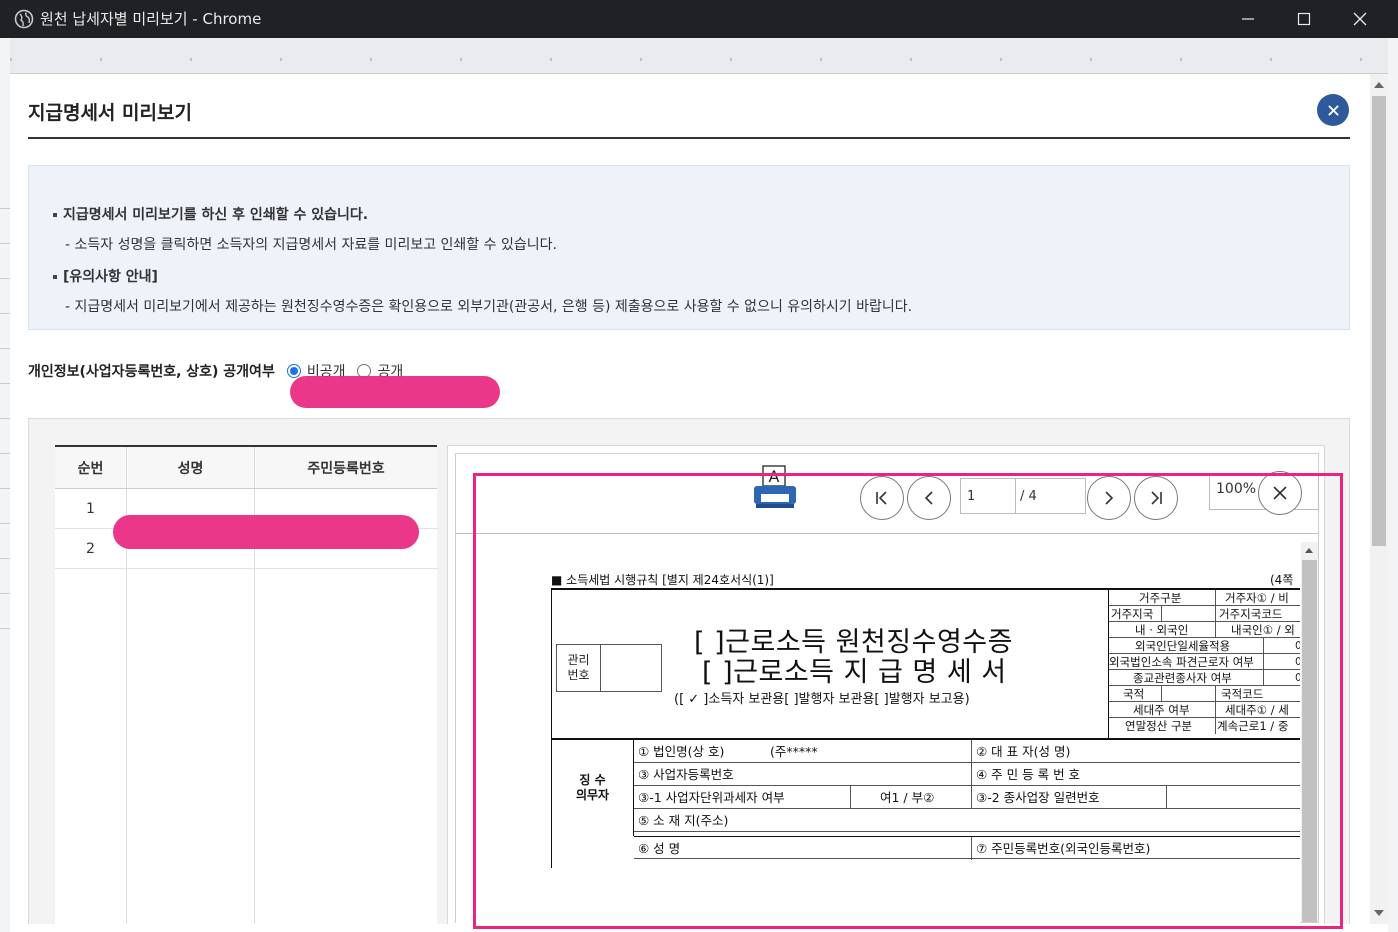  Describe the element at coordinates (1207, 726) in the screenshot. I see `grid-row: 연말정산 구분 계속근로1 / 중` at that location.